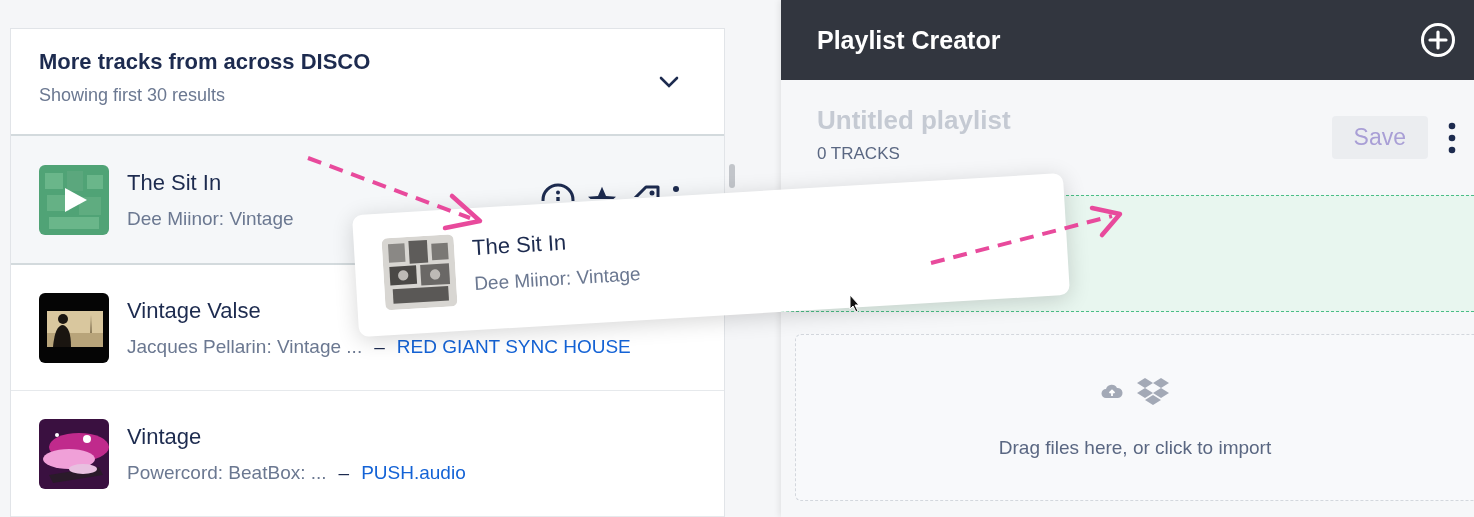  Describe the element at coordinates (165, 436) in the screenshot. I see `track-title: Vintage` at that location.